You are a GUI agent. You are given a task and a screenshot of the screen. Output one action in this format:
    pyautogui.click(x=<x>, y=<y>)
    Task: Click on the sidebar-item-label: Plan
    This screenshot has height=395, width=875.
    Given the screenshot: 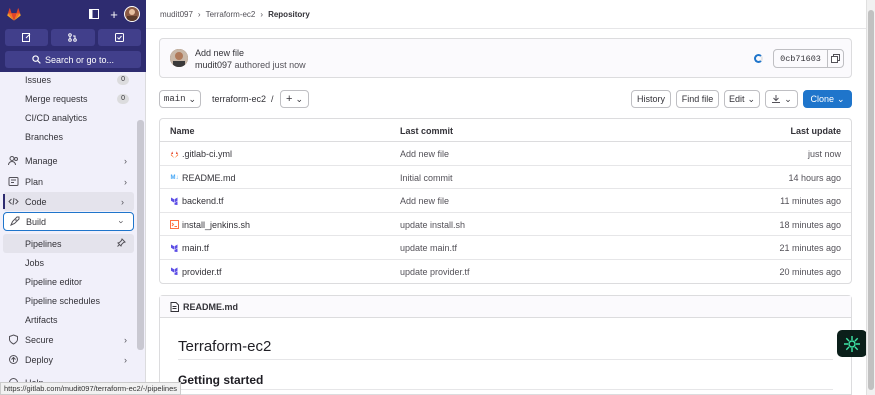 What is the action you would take?
    pyautogui.click(x=34, y=181)
    